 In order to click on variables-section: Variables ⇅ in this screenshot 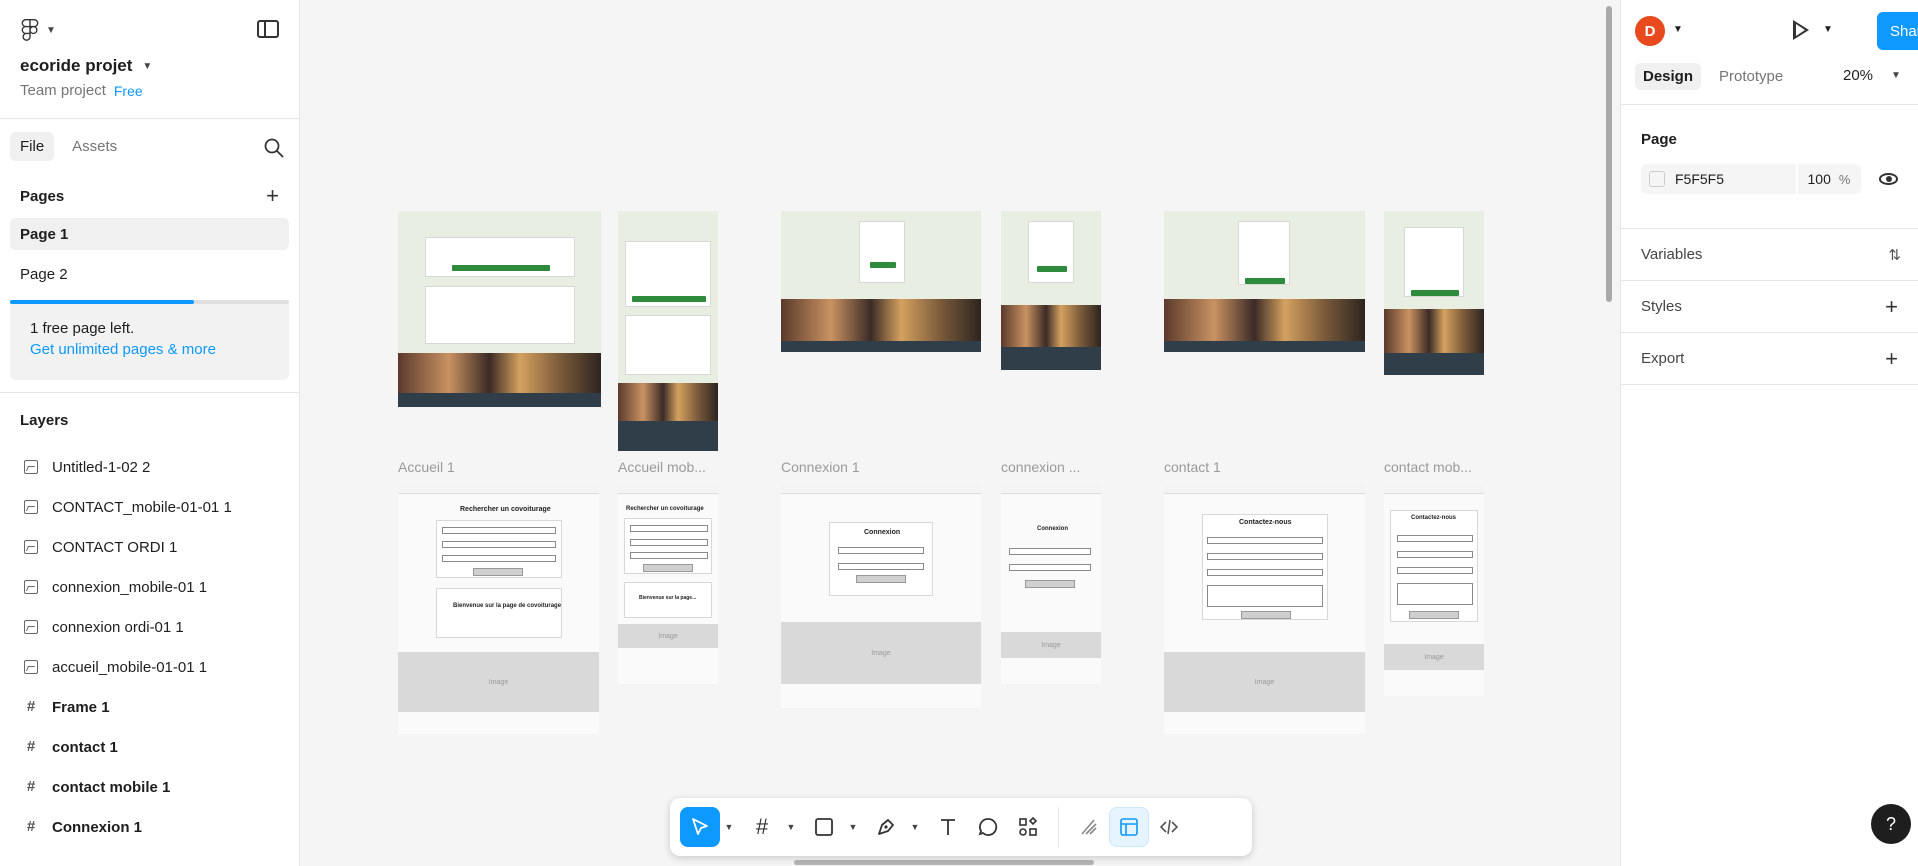, I will do `click(1769, 254)`.